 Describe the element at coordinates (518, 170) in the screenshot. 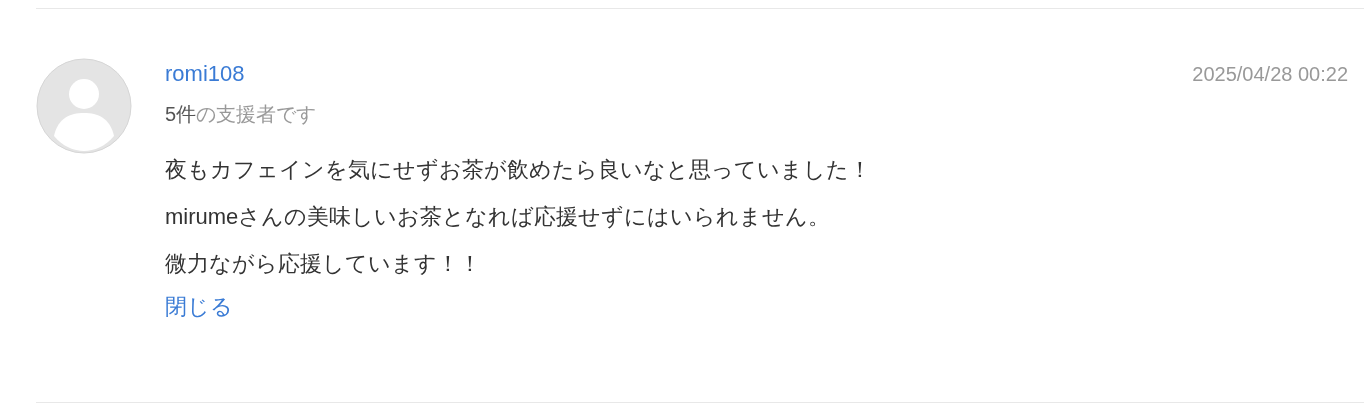

I see `comment-text: 夜もカフェインを気にせずお茶が飲めたら良いなと思っていました！` at that location.